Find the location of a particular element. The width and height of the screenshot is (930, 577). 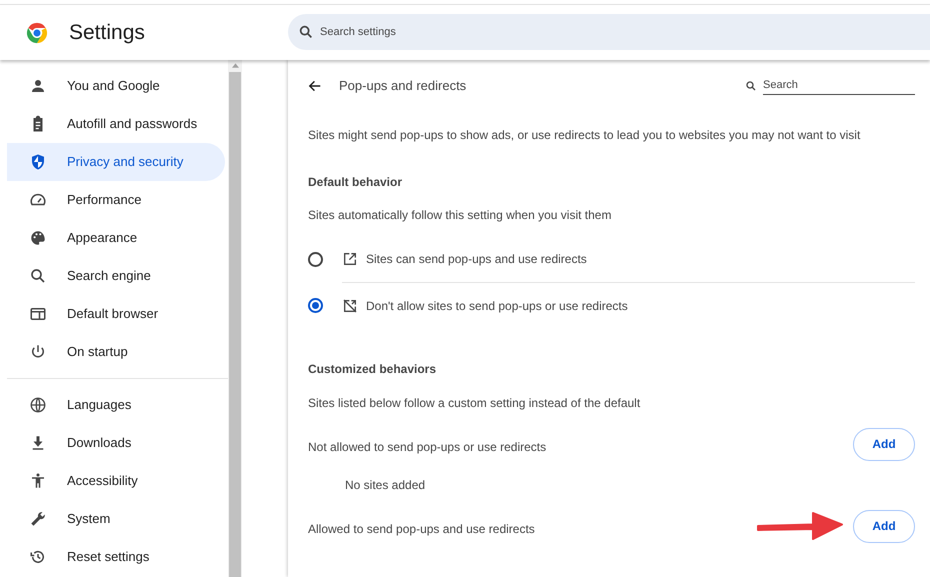

list-label: Allowed to send pop-ups and use redirects is located at coordinates (422, 529).